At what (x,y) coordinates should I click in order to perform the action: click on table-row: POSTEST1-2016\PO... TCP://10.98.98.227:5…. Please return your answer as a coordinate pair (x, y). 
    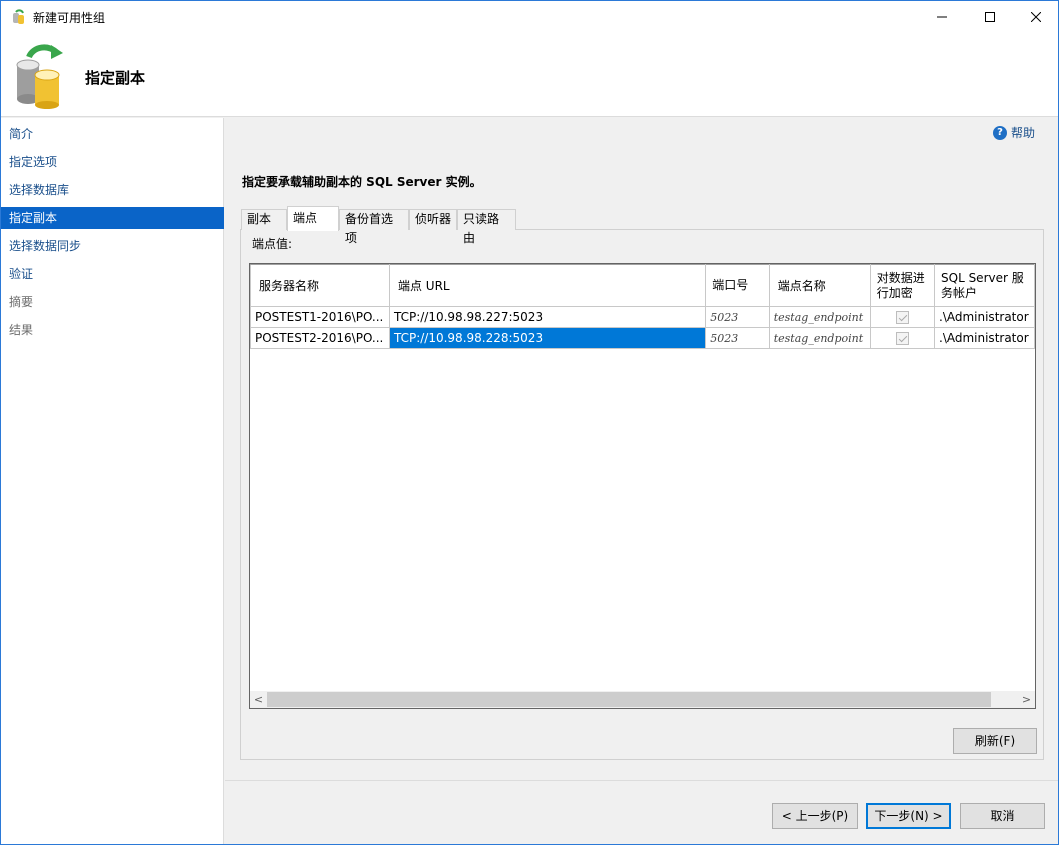
    Looking at the image, I should click on (642, 317).